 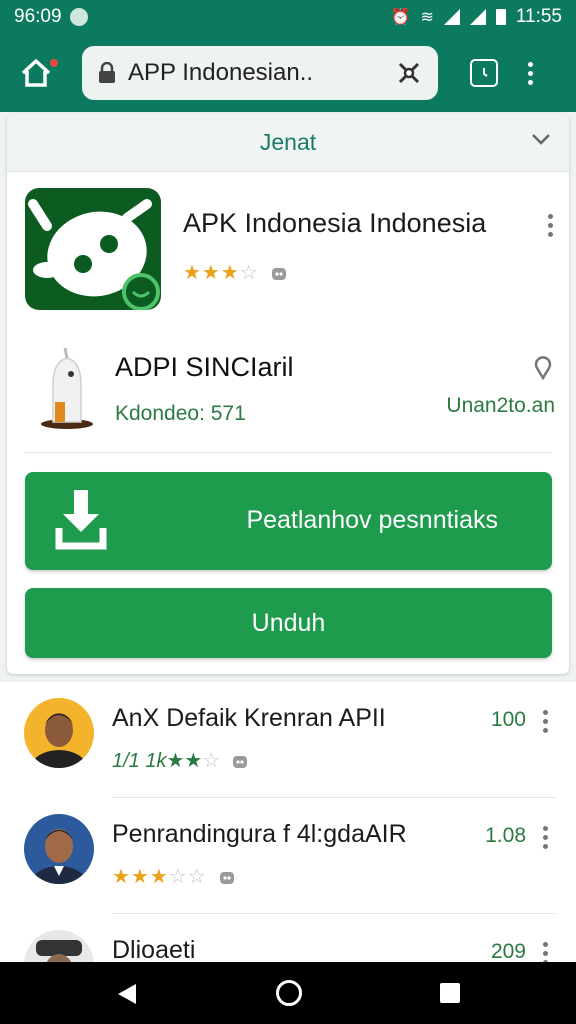 I want to click on chevron-down-icon, so click(x=541, y=139).